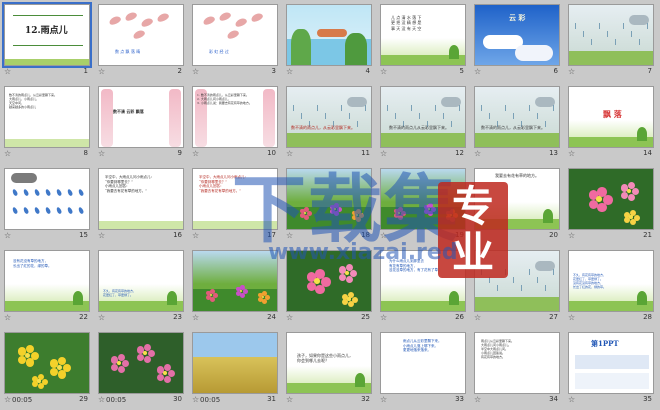  Describe the element at coordinates (423, 363) in the screenshot. I see `slide-preview: 雨点儿从云彩里飘下来。 小雨点儿落上哪下来。 更更地落来落来。` at that location.